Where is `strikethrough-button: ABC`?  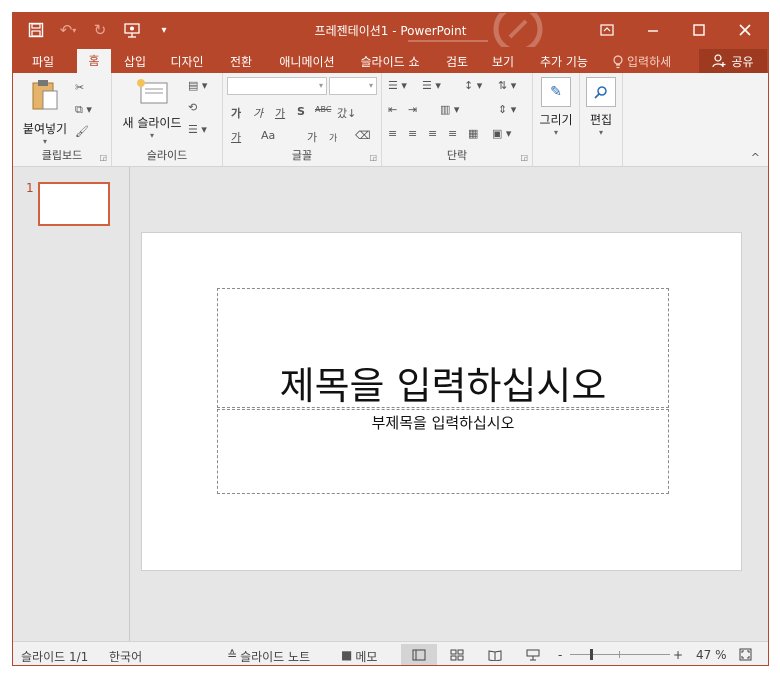 strikethrough-button: ABC is located at coordinates (323, 109).